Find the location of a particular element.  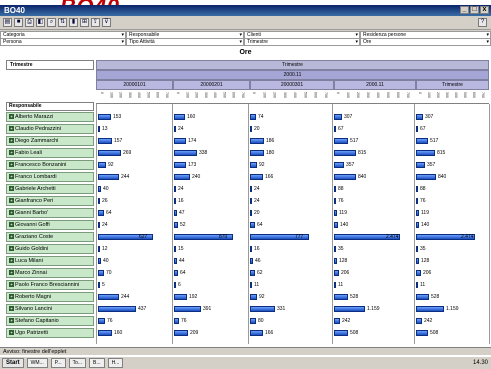

row-name: + Paolo Franco Bresciannini is located at coordinates (50, 285).